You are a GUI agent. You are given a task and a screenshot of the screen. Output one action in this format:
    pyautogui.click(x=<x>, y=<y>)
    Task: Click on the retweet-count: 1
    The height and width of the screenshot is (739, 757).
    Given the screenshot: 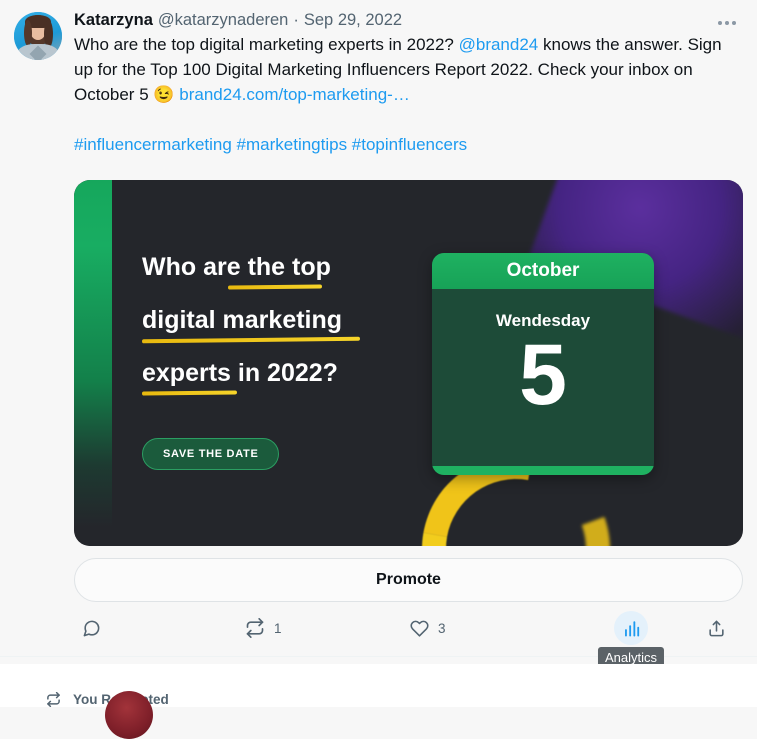 What is the action you would take?
    pyautogui.click(x=278, y=628)
    